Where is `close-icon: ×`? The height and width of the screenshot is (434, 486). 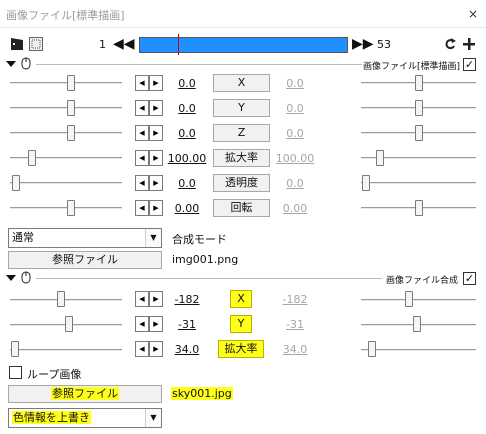
close-icon: × is located at coordinates (473, 14).